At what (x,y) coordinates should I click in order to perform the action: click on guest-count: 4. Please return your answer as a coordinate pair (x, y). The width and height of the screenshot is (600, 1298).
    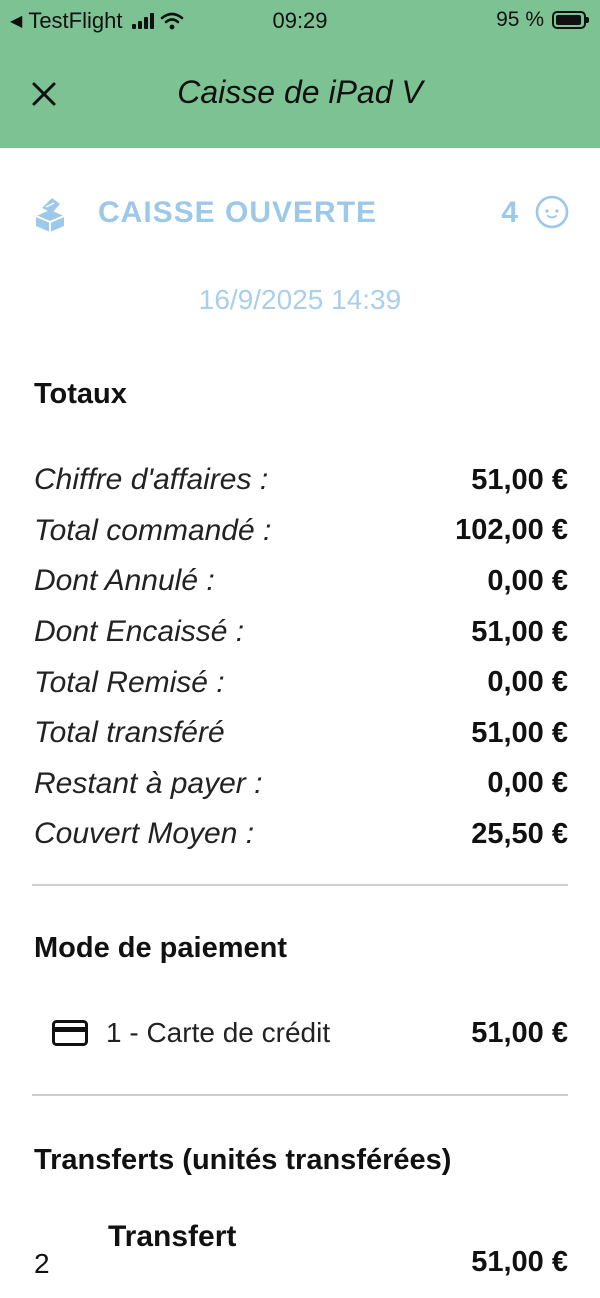
    Looking at the image, I should click on (509, 212).